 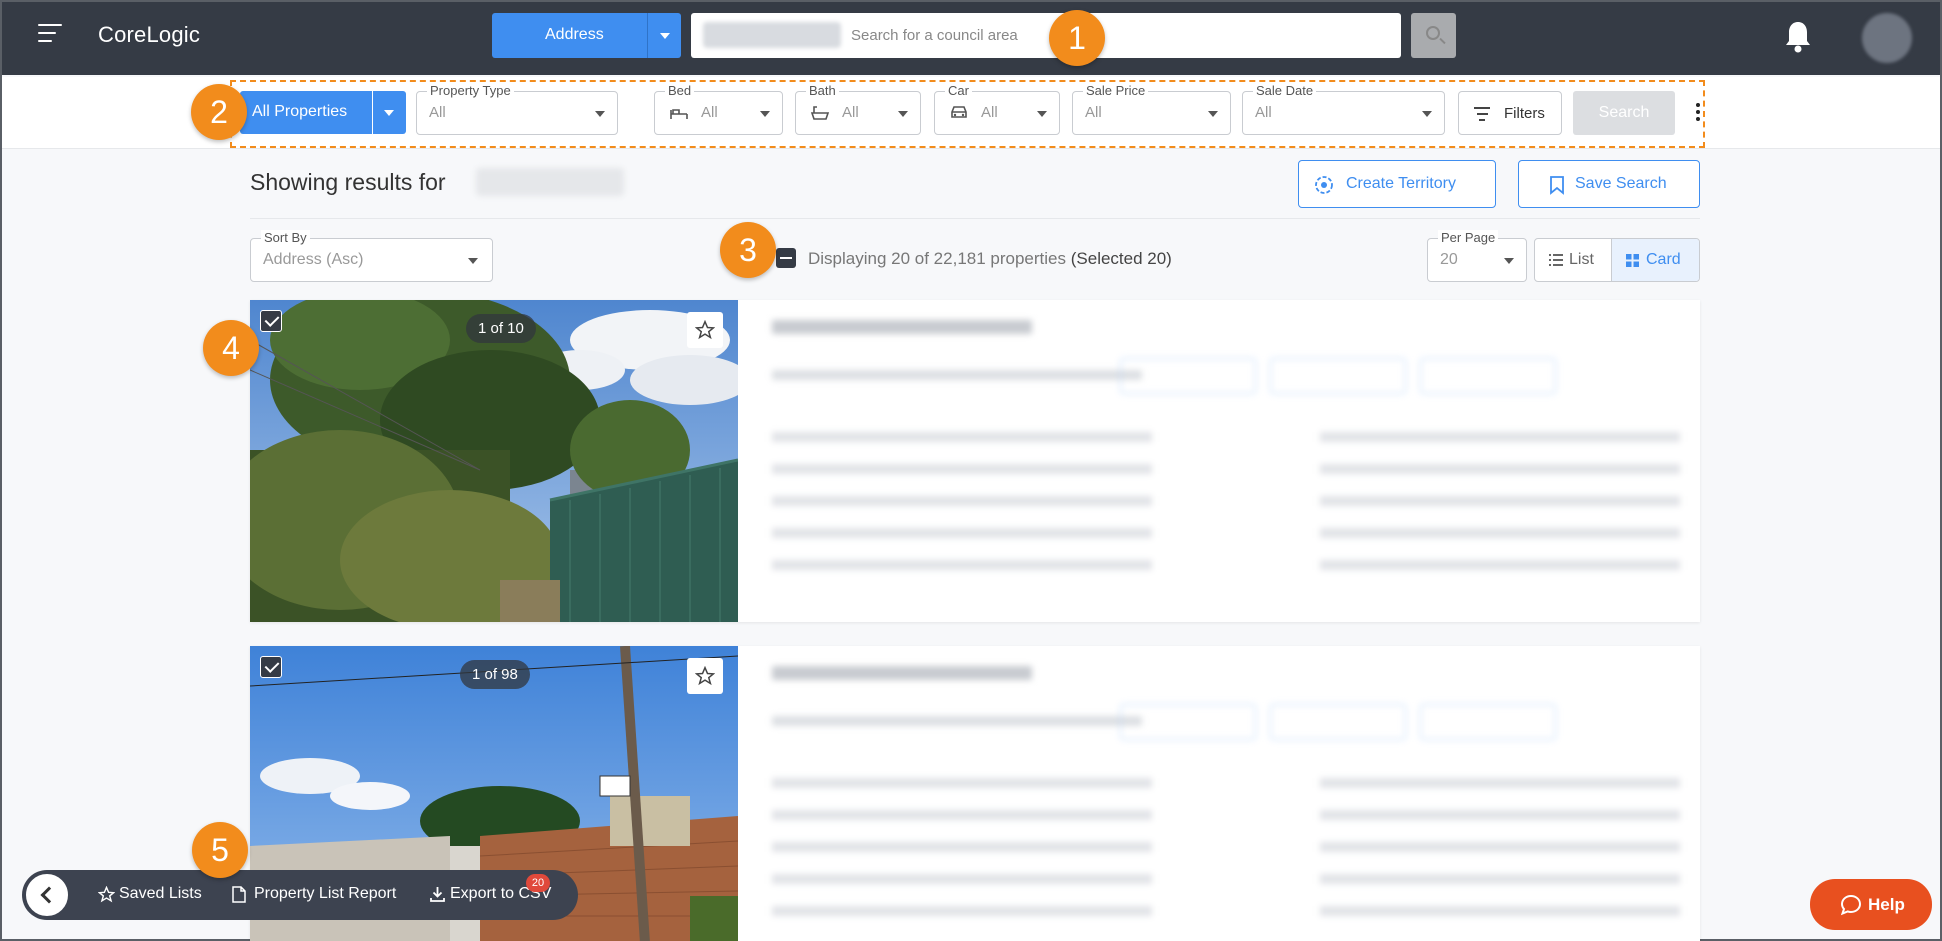 I want to click on sale-date-value: All, so click(x=1263, y=112).